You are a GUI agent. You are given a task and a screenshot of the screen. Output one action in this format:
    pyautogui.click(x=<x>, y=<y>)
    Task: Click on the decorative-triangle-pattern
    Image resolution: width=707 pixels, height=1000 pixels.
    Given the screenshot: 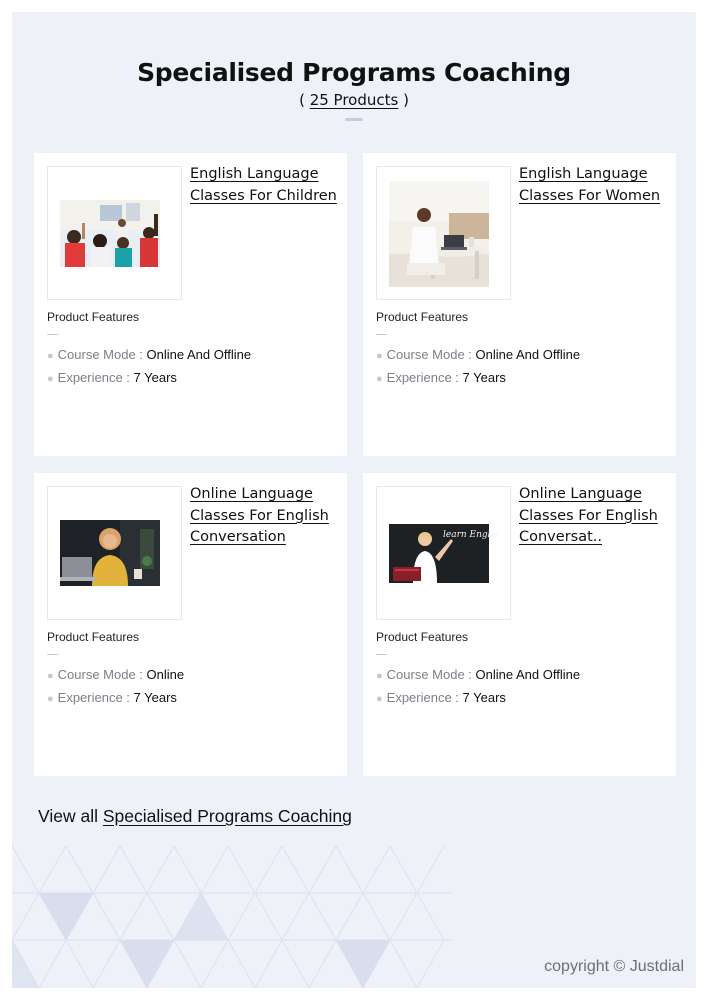 What is the action you would take?
    pyautogui.click(x=232, y=917)
    